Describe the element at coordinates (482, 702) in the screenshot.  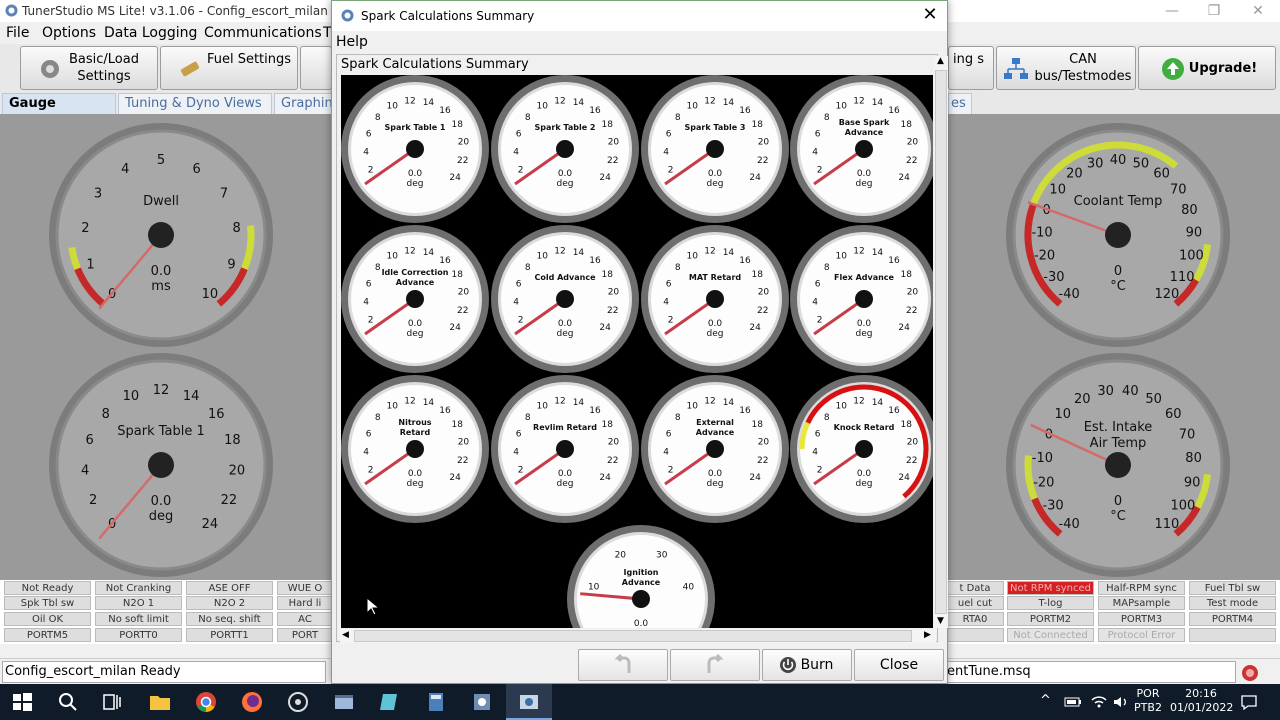
I see `tool-app-icon` at that location.